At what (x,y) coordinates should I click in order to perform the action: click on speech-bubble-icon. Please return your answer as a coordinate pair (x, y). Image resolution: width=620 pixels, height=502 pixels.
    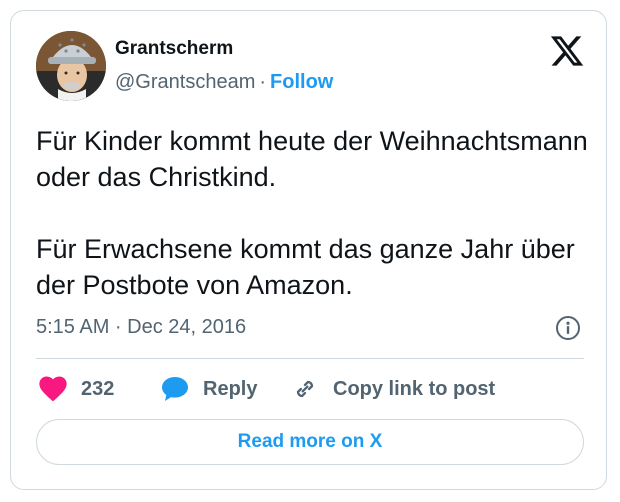
    Looking at the image, I should click on (175, 389).